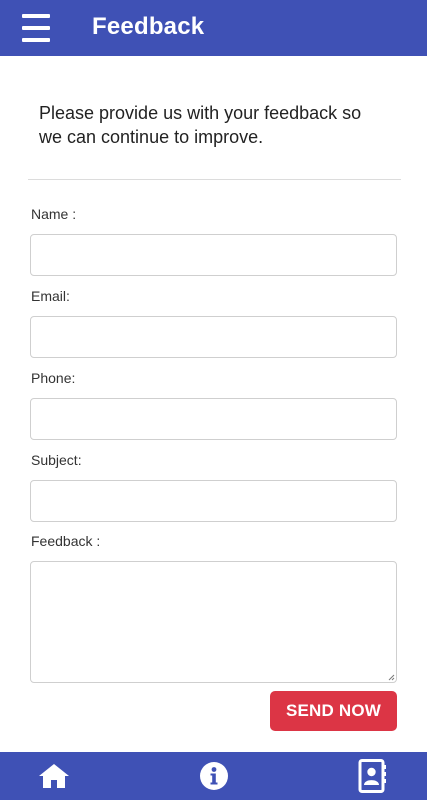 This screenshot has width=427, height=800. I want to click on contact-book-icon, so click(372, 776).